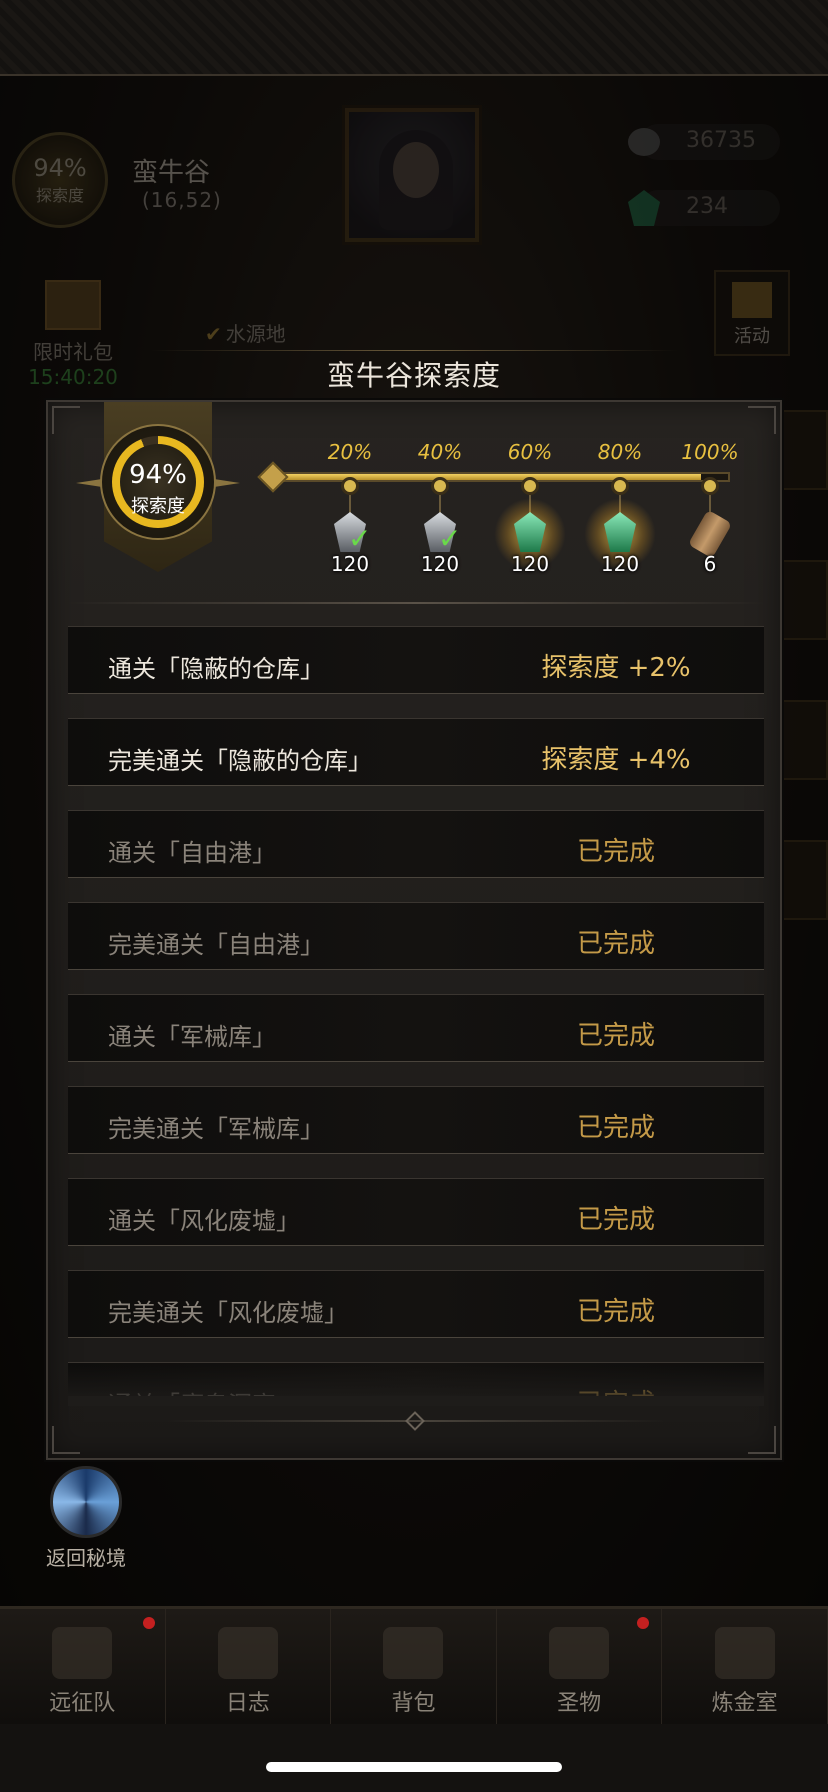 Image resolution: width=828 pixels, height=1792 pixels. I want to click on nav-item: 远征队, so click(83, 1666).